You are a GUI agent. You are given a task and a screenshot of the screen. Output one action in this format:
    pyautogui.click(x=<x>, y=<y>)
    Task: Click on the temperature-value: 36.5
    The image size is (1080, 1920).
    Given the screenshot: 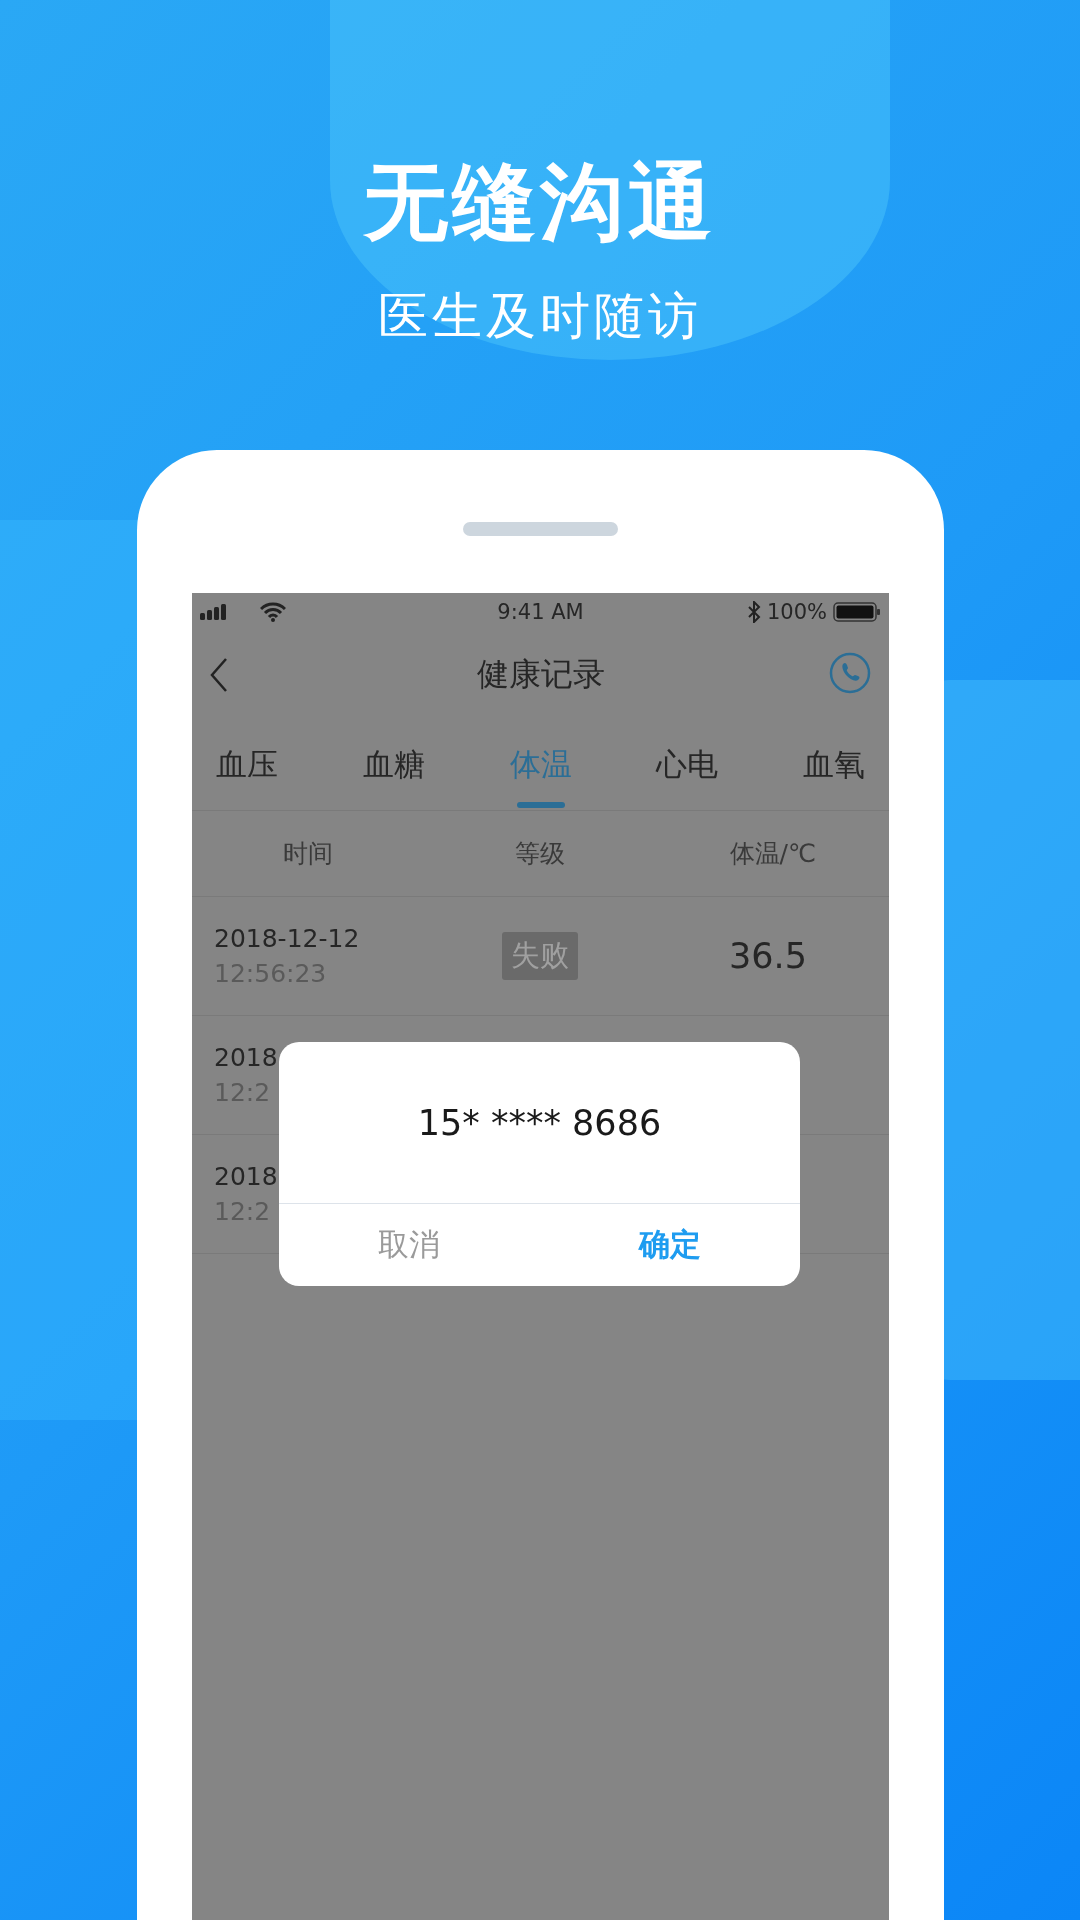 What is the action you would take?
    pyautogui.click(x=768, y=956)
    